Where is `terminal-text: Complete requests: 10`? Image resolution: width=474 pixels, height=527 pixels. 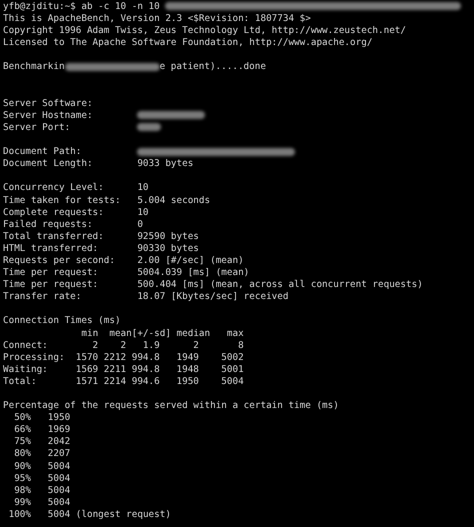
terminal-text: Complete requests: 10 is located at coordinates (76, 212).